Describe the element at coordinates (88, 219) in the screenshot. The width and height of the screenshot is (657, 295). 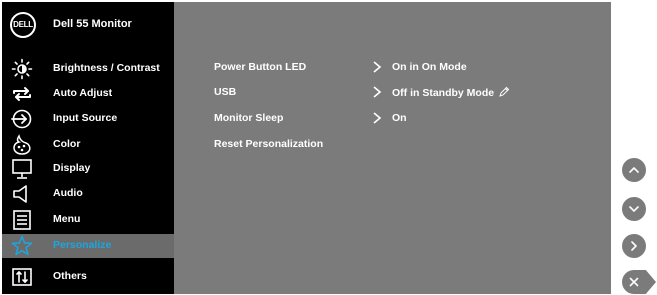
I see `menu-item-menu: Menu` at that location.